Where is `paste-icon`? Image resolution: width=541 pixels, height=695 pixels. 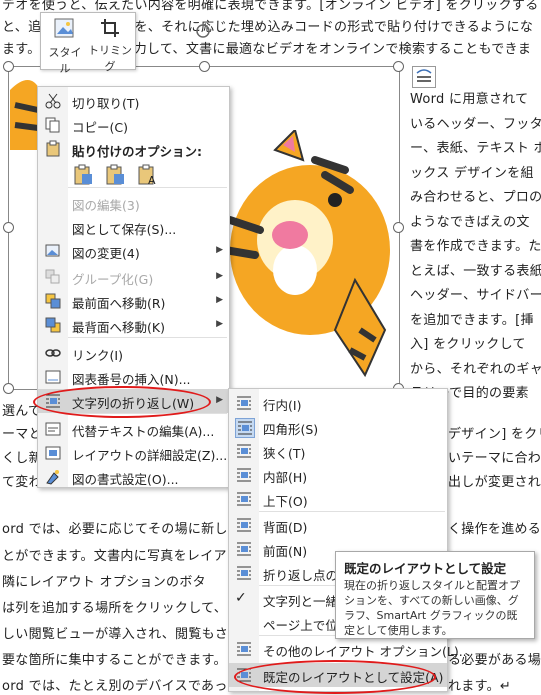 paste-icon is located at coordinates (53, 149).